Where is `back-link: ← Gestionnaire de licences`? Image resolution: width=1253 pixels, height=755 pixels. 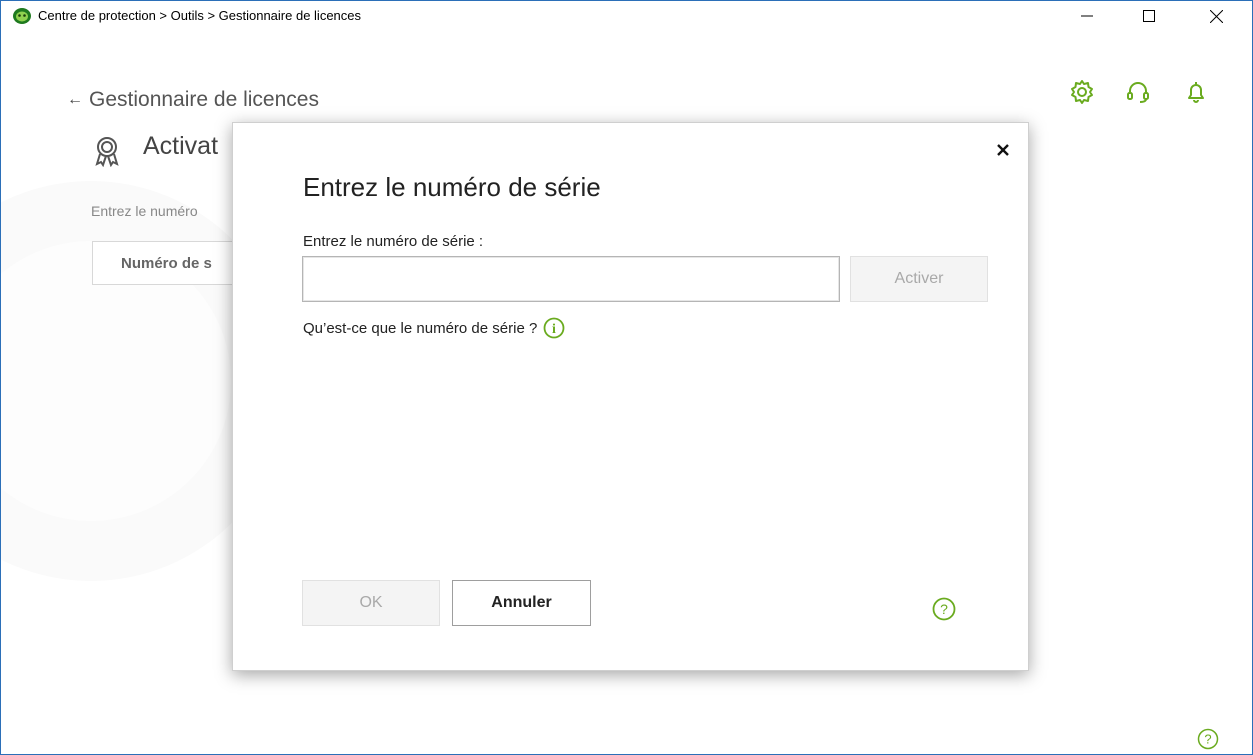
back-link: ← Gestionnaire de licences is located at coordinates (193, 100).